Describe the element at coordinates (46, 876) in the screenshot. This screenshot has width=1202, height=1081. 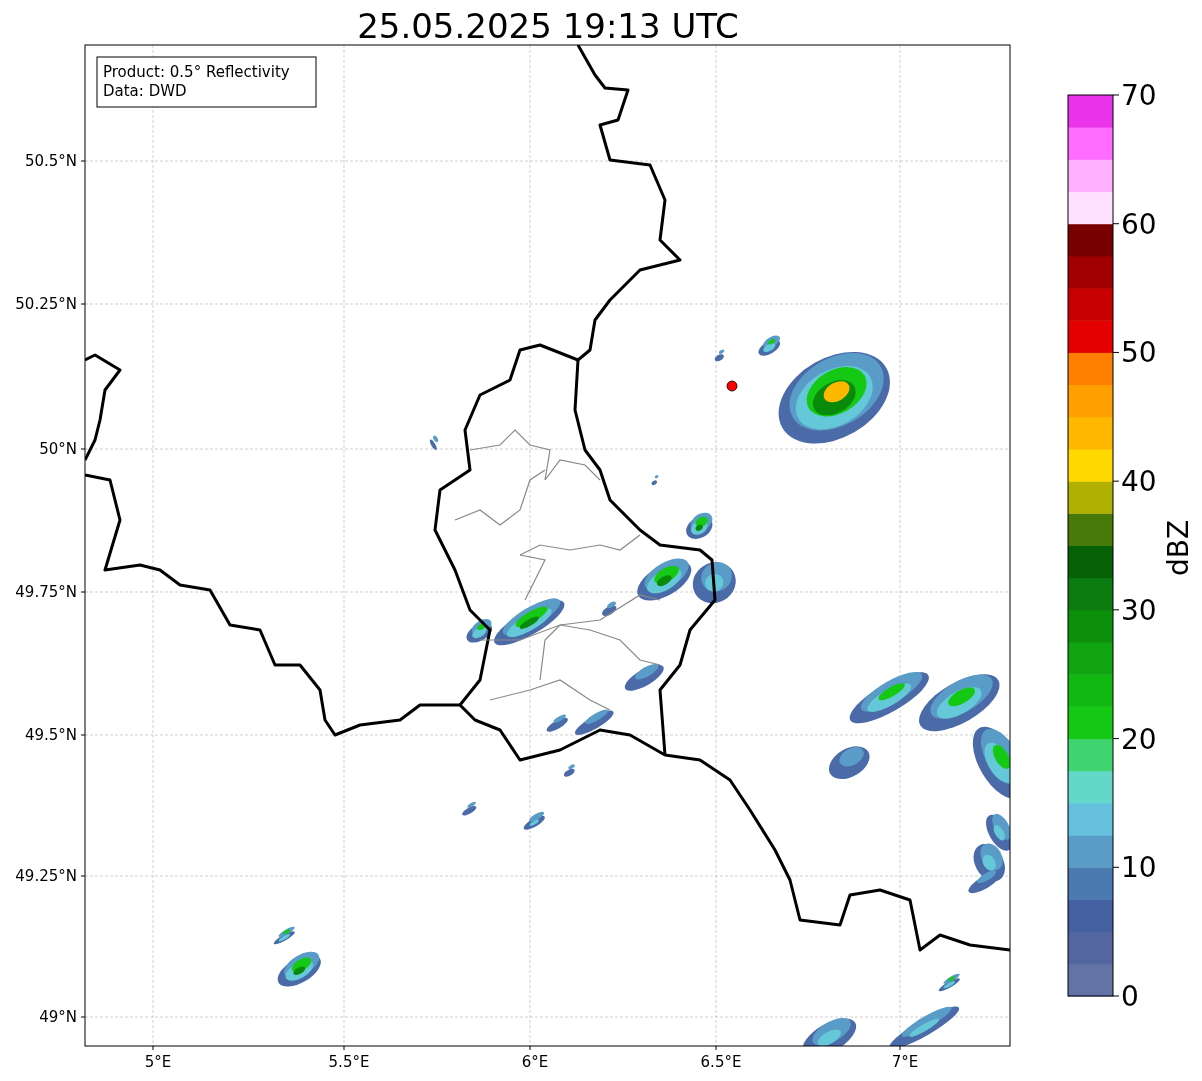
I see `latitude-tick-label: 49.25°N` at that location.